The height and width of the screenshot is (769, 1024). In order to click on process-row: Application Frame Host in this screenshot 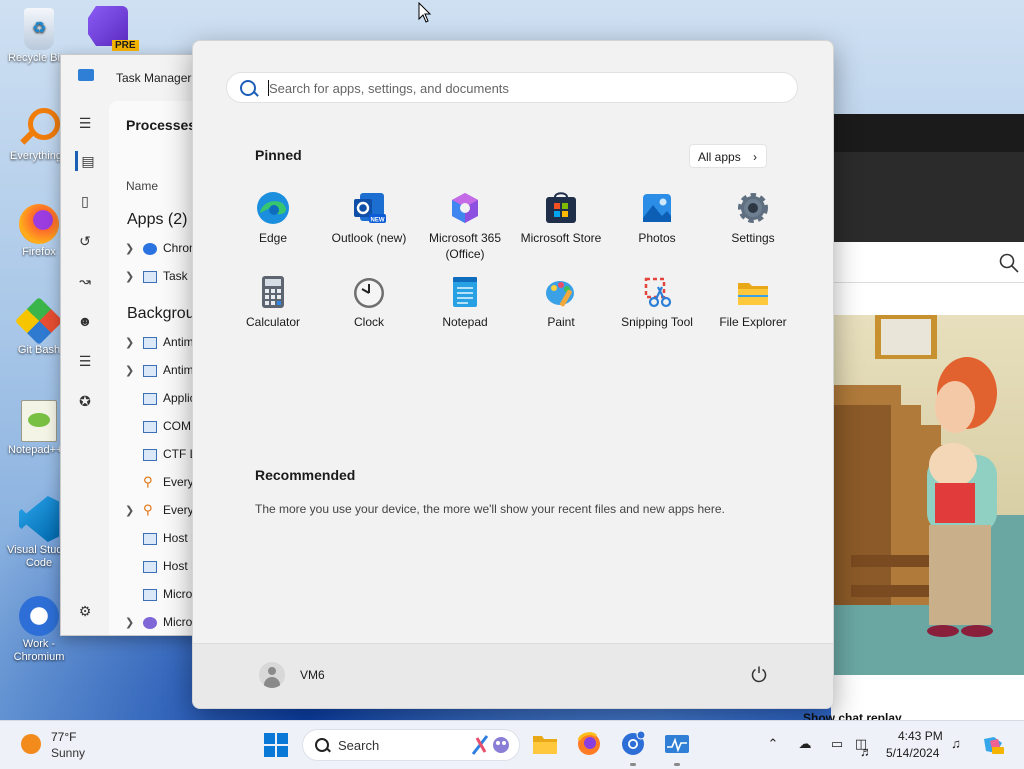, I will do `click(163, 401)`.